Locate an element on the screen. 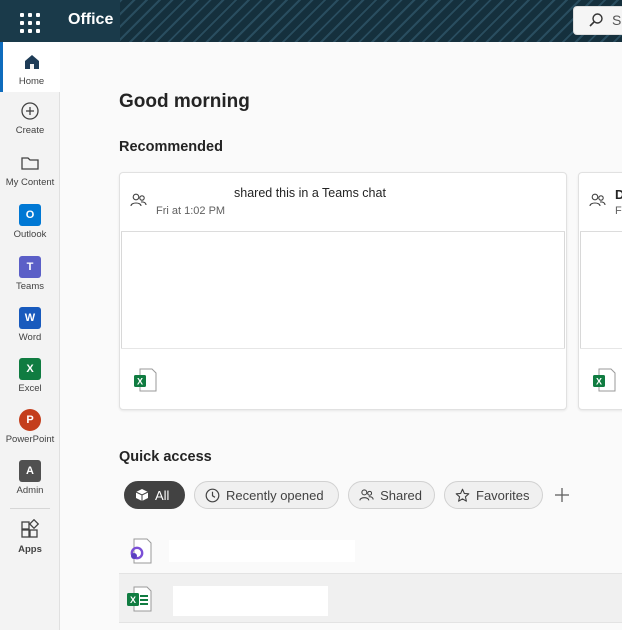 The height and width of the screenshot is (630, 622). admin-icon: A is located at coordinates (30, 471).